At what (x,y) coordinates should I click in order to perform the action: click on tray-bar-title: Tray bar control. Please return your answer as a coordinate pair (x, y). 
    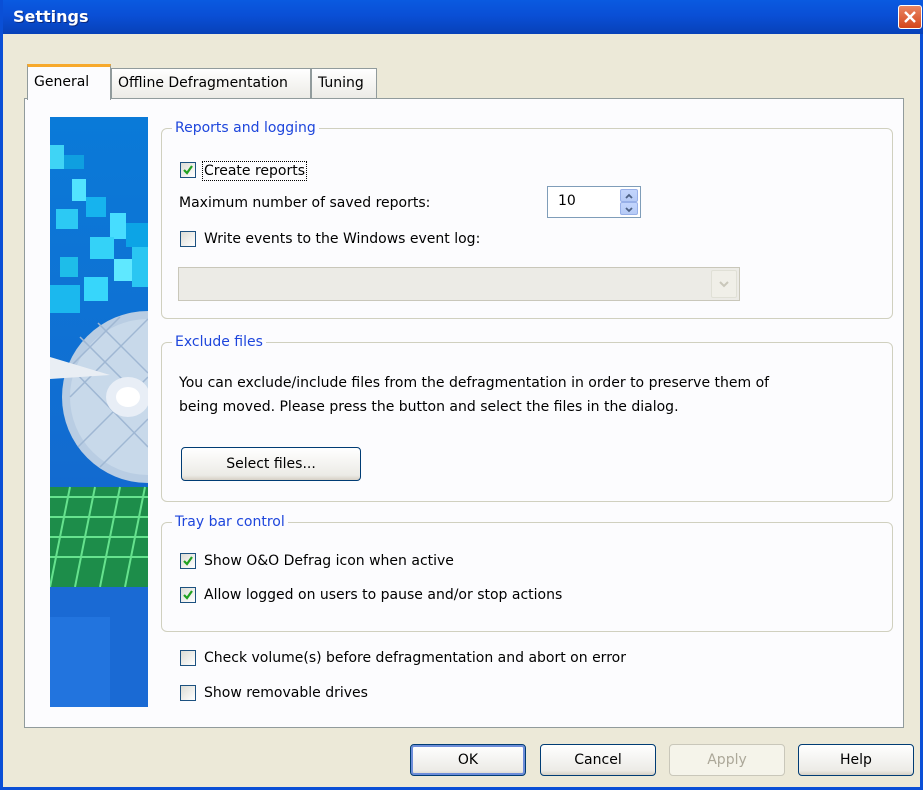
    Looking at the image, I should click on (230, 522).